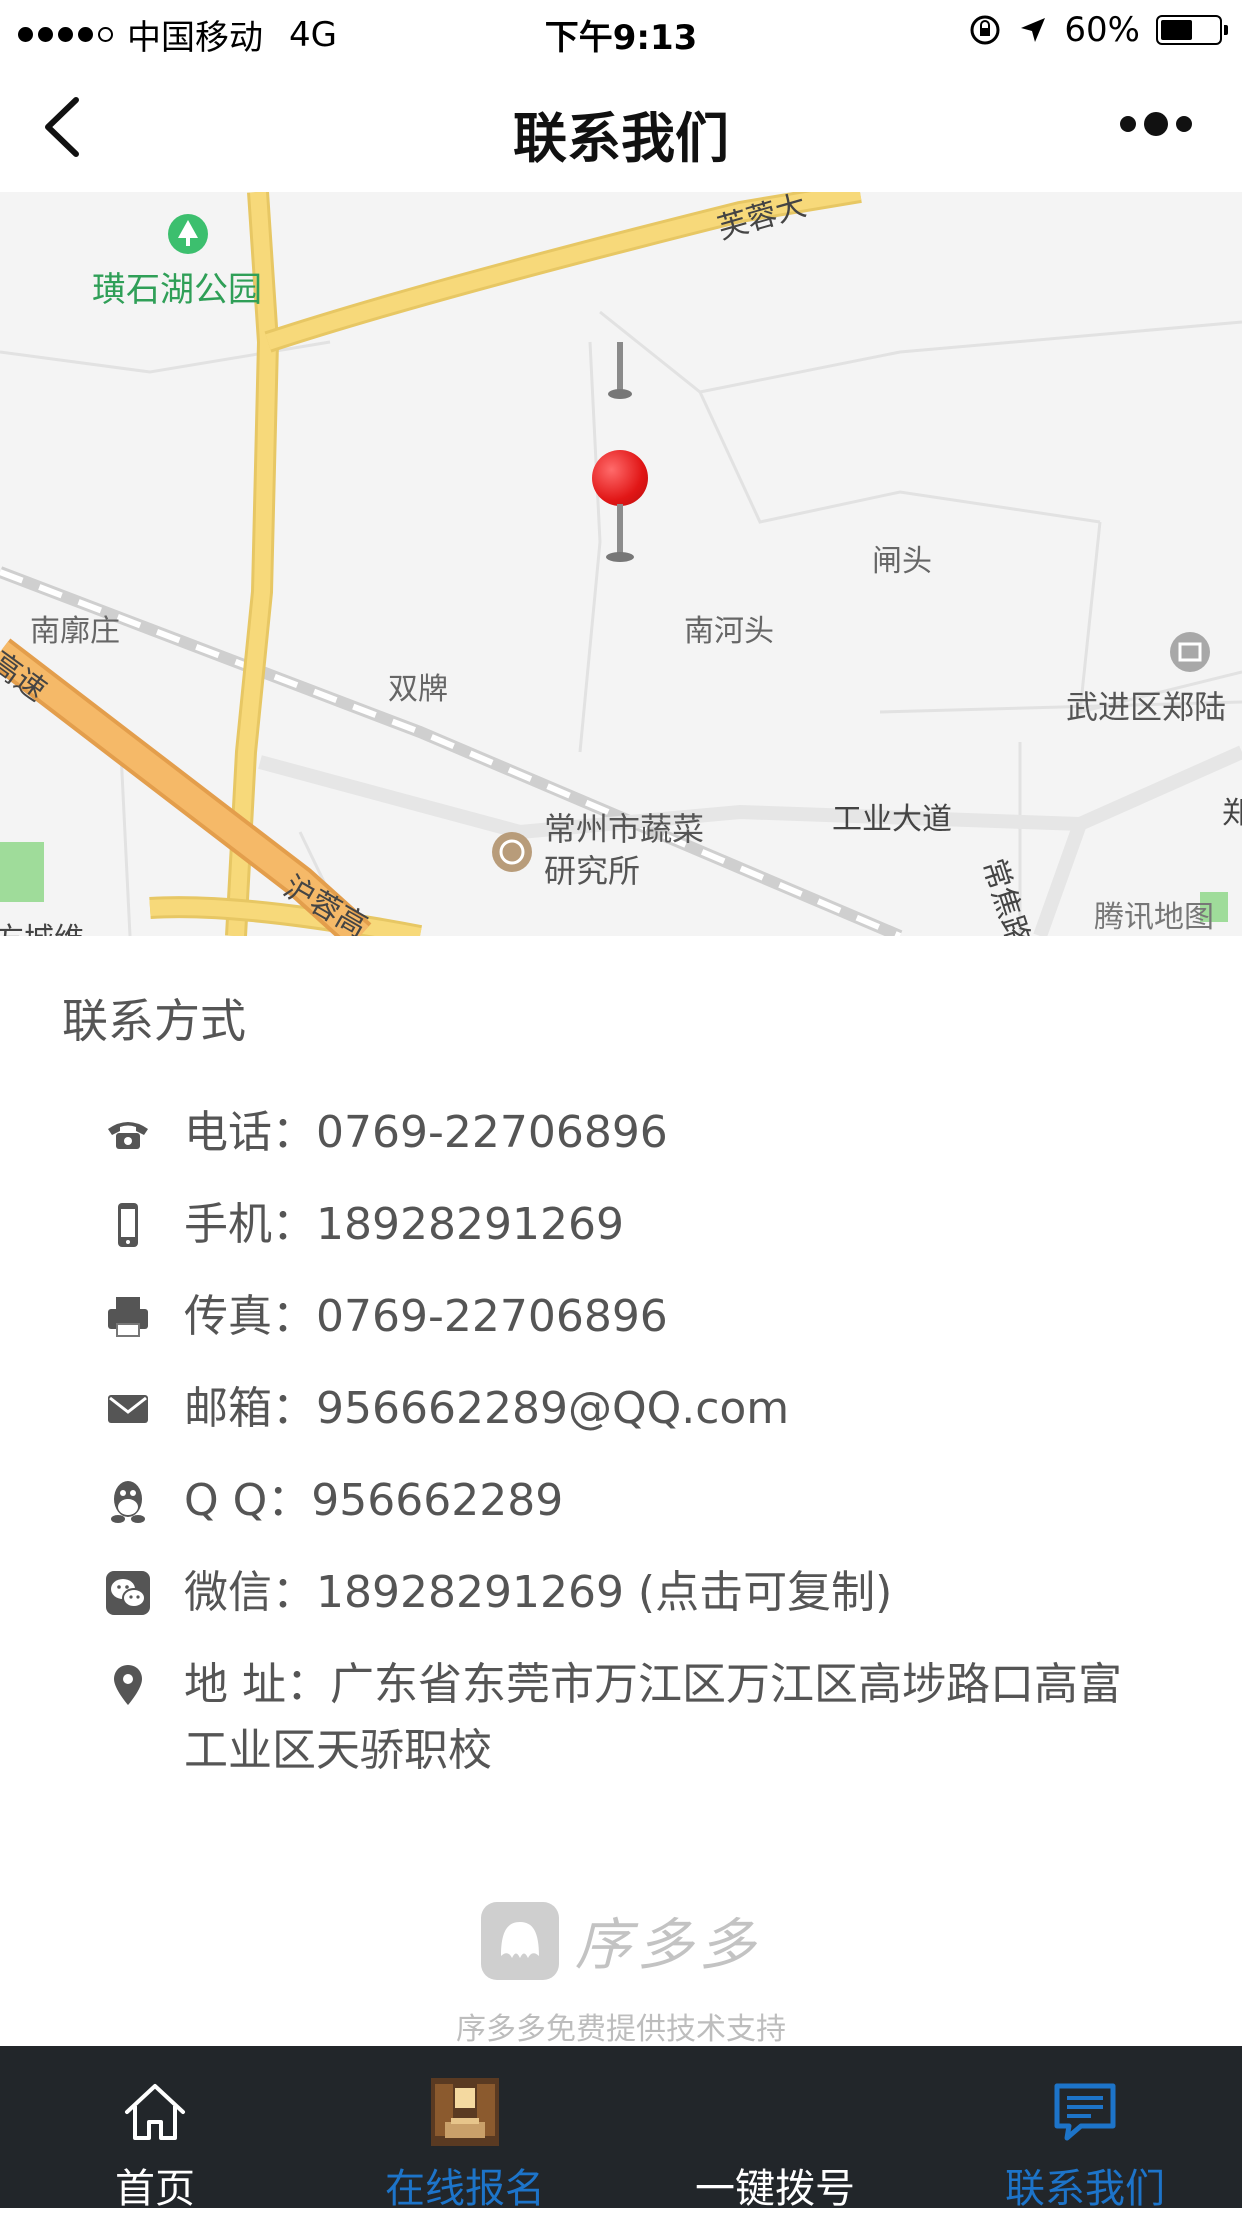  I want to click on chat-icon, so click(1085, 2112).